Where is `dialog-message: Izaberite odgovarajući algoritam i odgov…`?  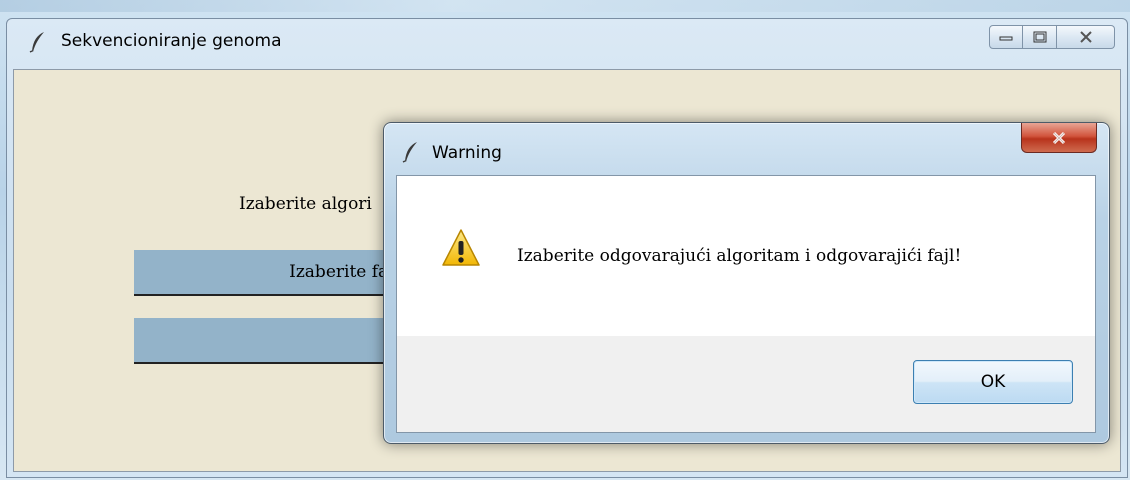
dialog-message: Izaberite odgovarajući algoritam i odgov… is located at coordinates (739, 256).